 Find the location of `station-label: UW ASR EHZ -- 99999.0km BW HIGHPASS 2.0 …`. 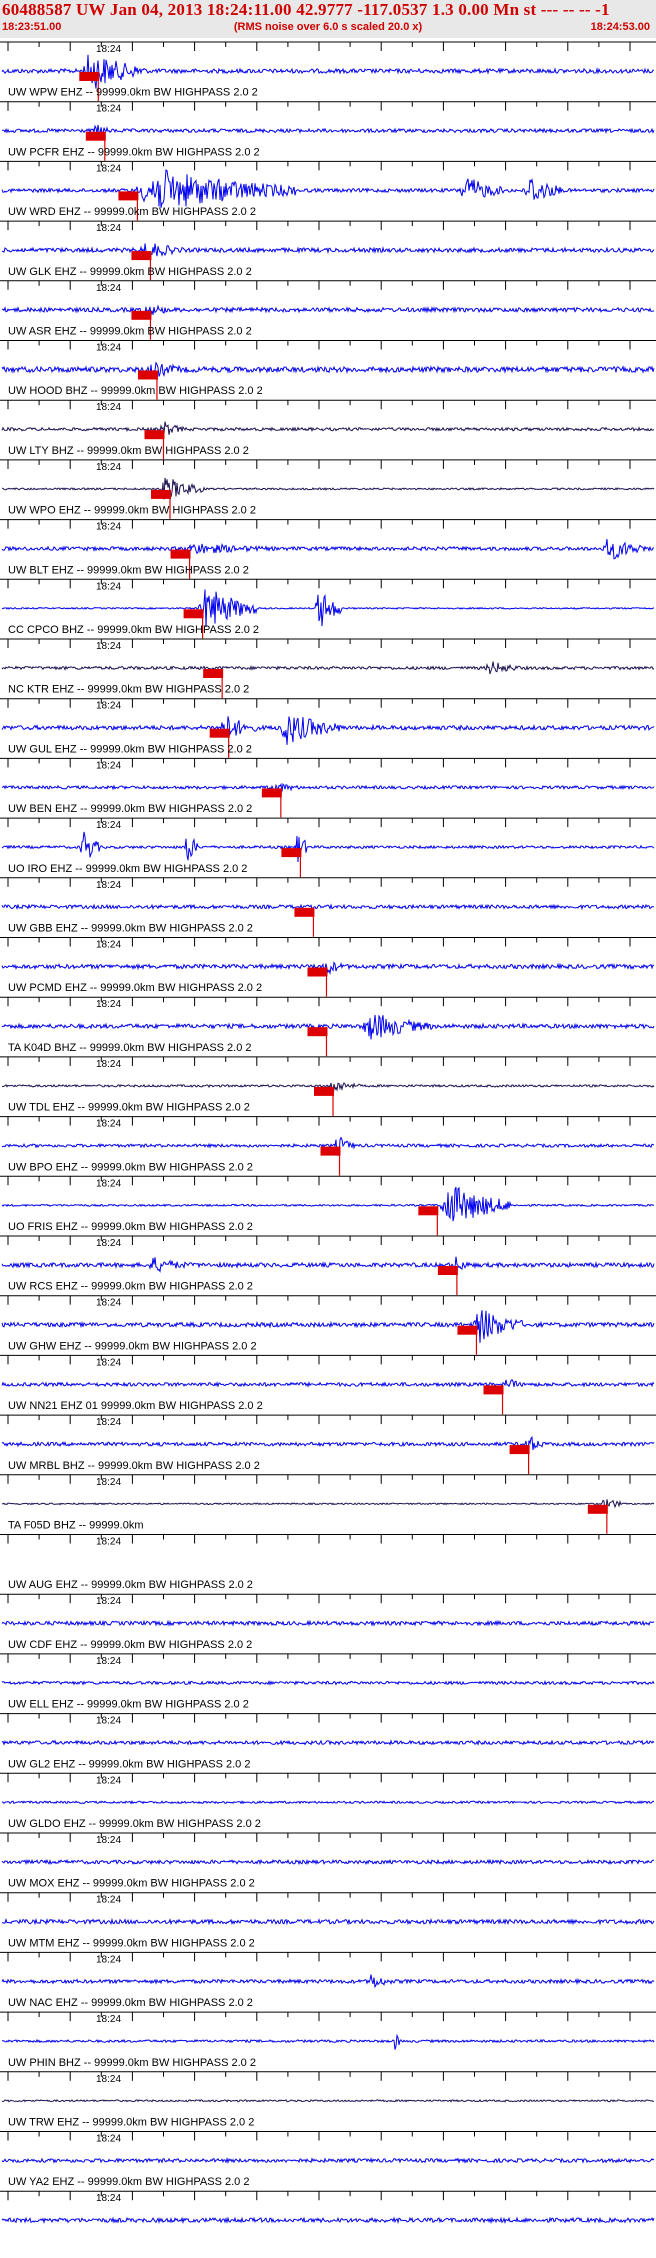

station-label: UW ASR EHZ -- 99999.0km BW HIGHPASS 2.0 … is located at coordinates (130, 332).